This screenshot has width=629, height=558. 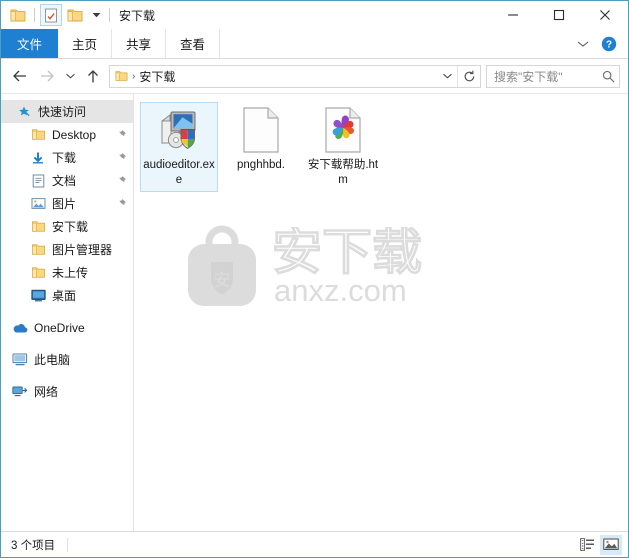 I want to click on sidebar-item-label: 此电脑, so click(x=52, y=360).